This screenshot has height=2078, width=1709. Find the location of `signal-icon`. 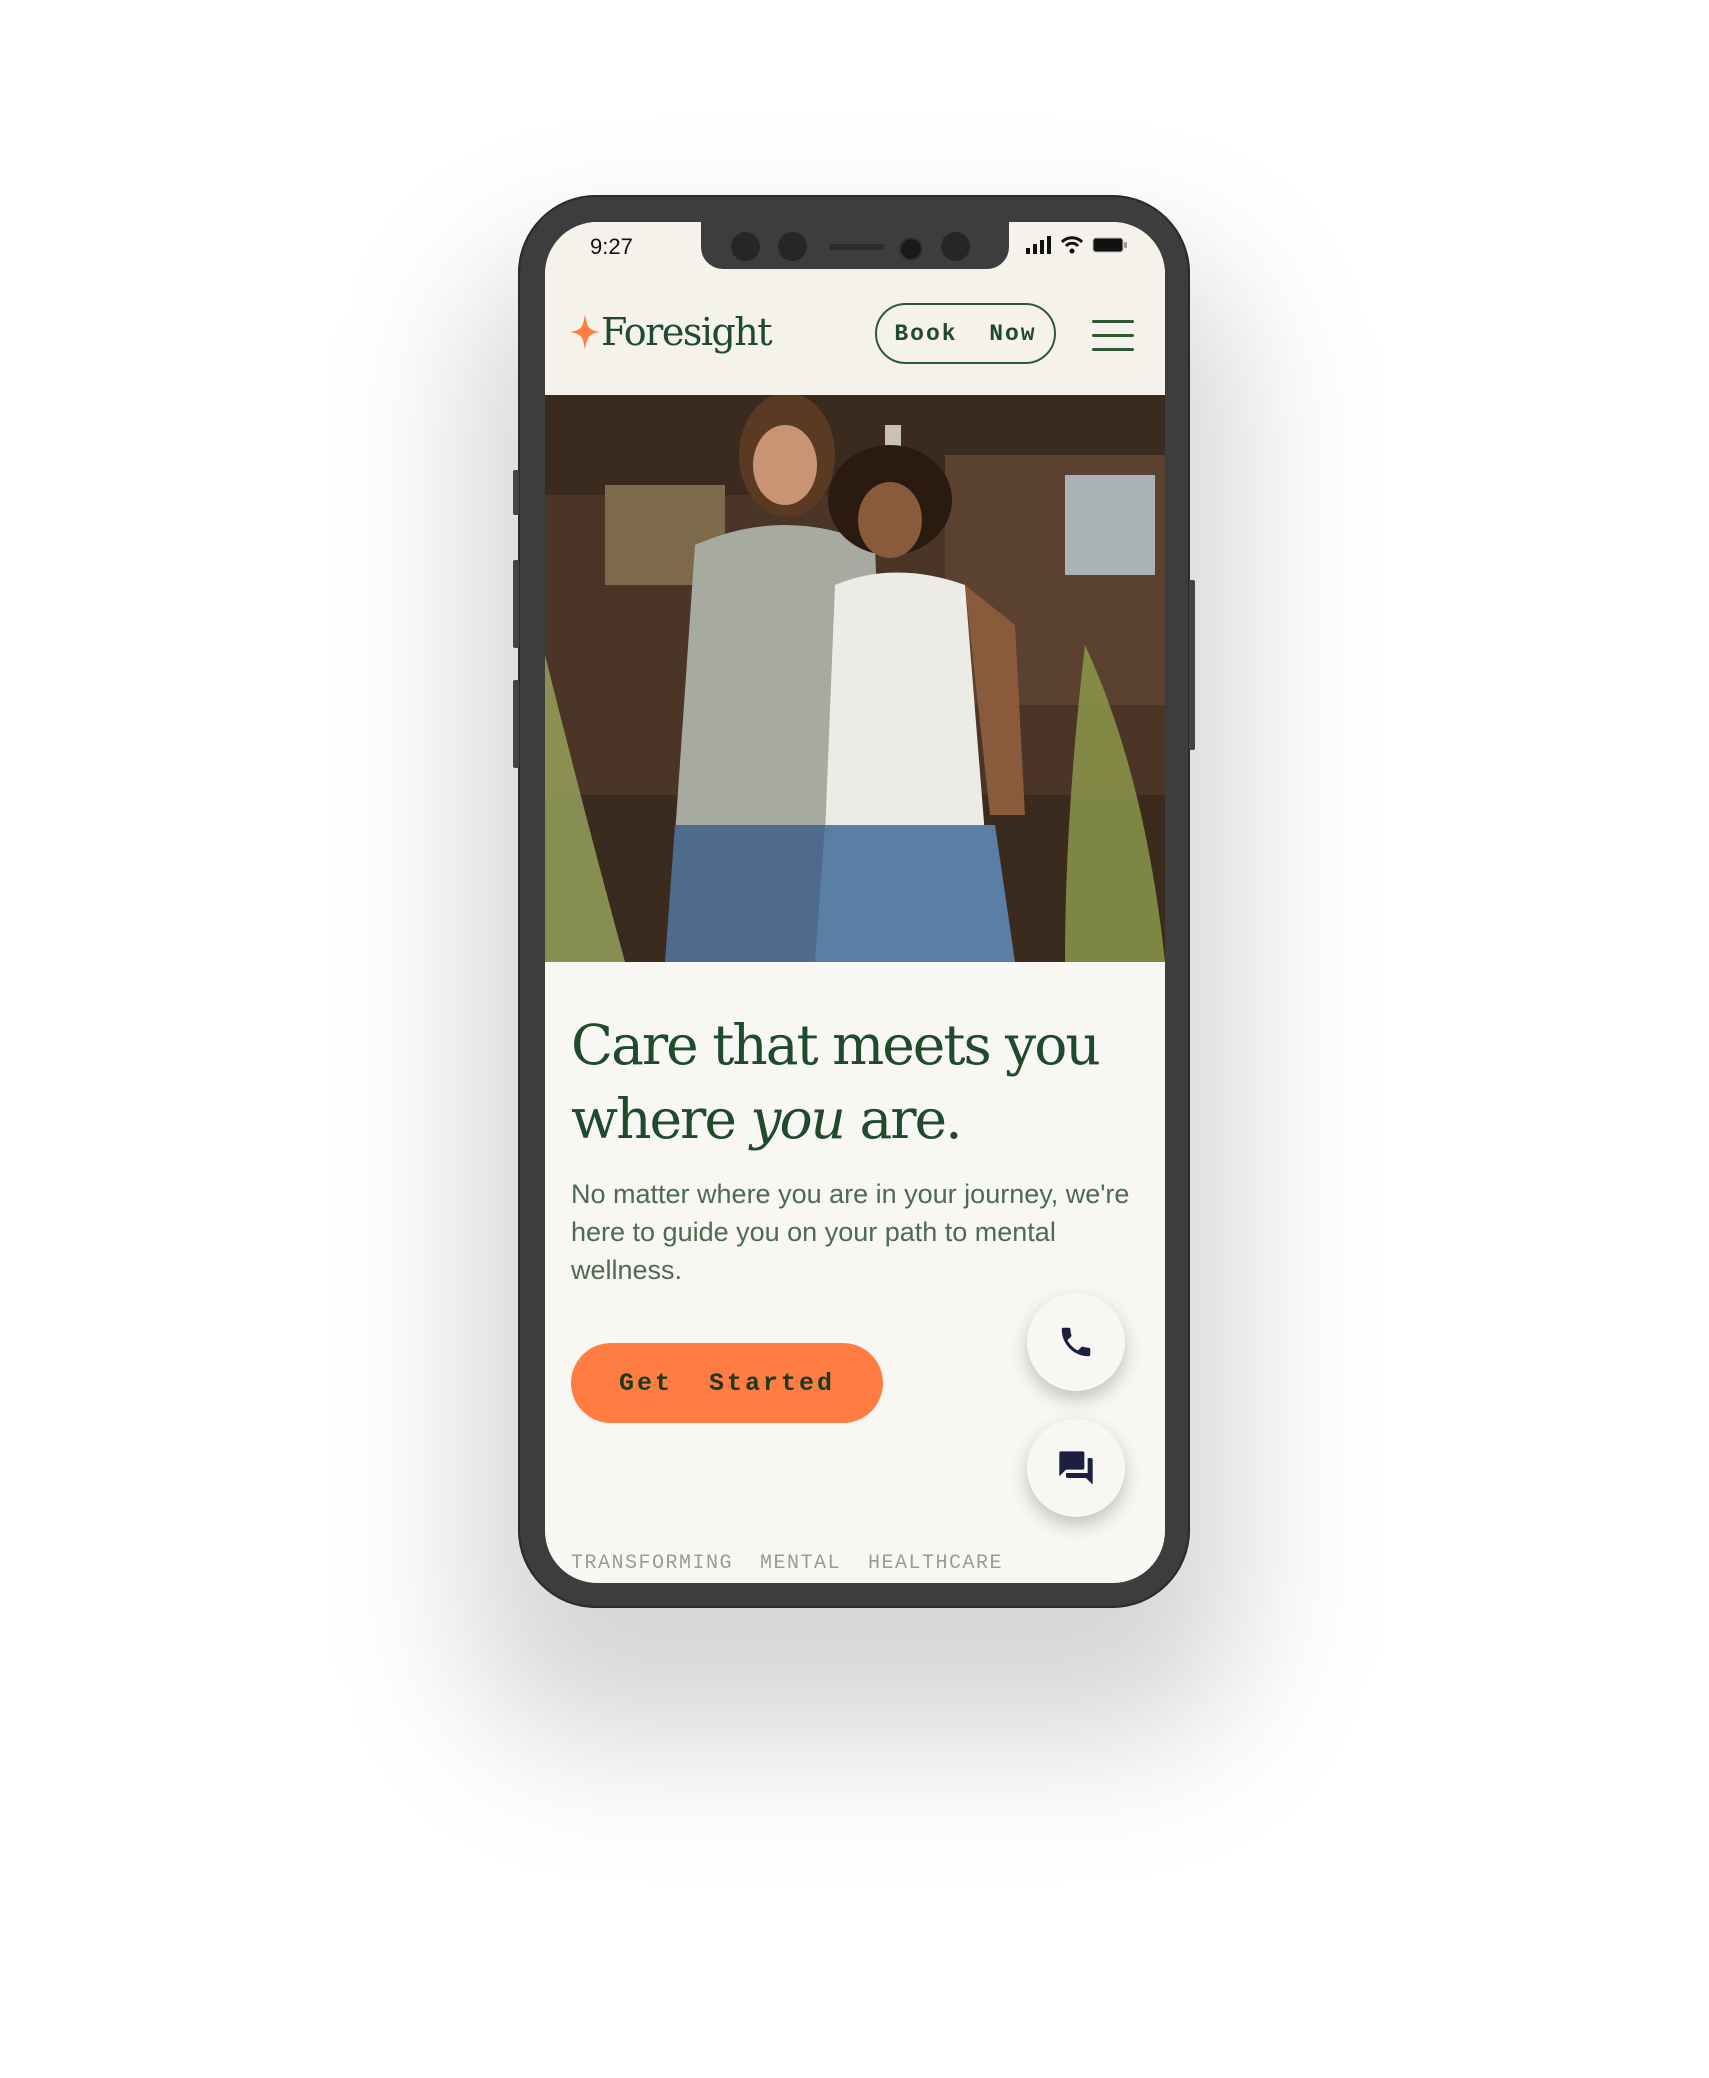

signal-icon is located at coordinates (1038, 245).